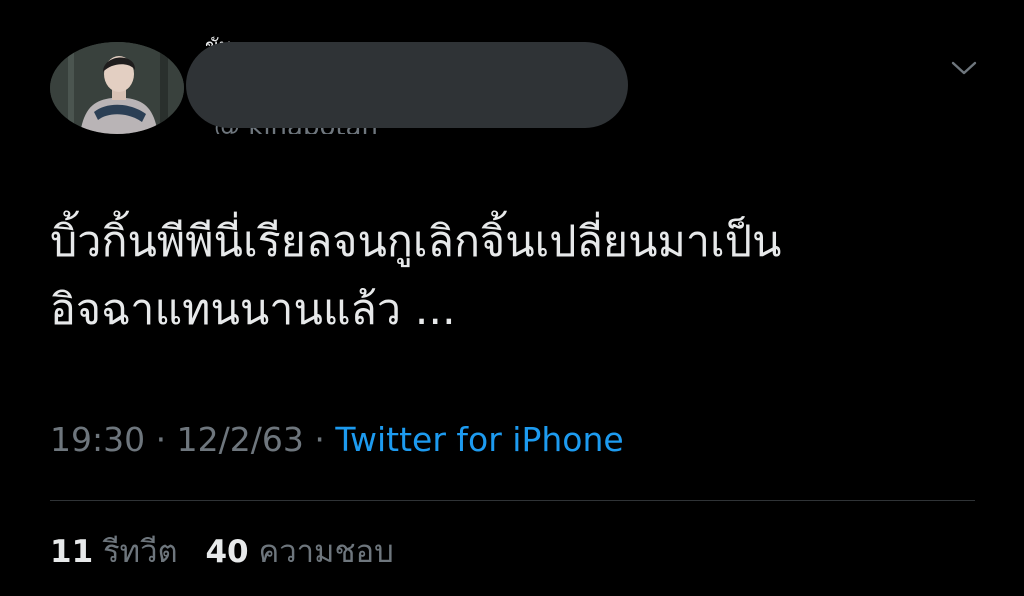 This screenshot has width=1024, height=596. I want to click on likes-label: ความชอบ, so click(326, 552).